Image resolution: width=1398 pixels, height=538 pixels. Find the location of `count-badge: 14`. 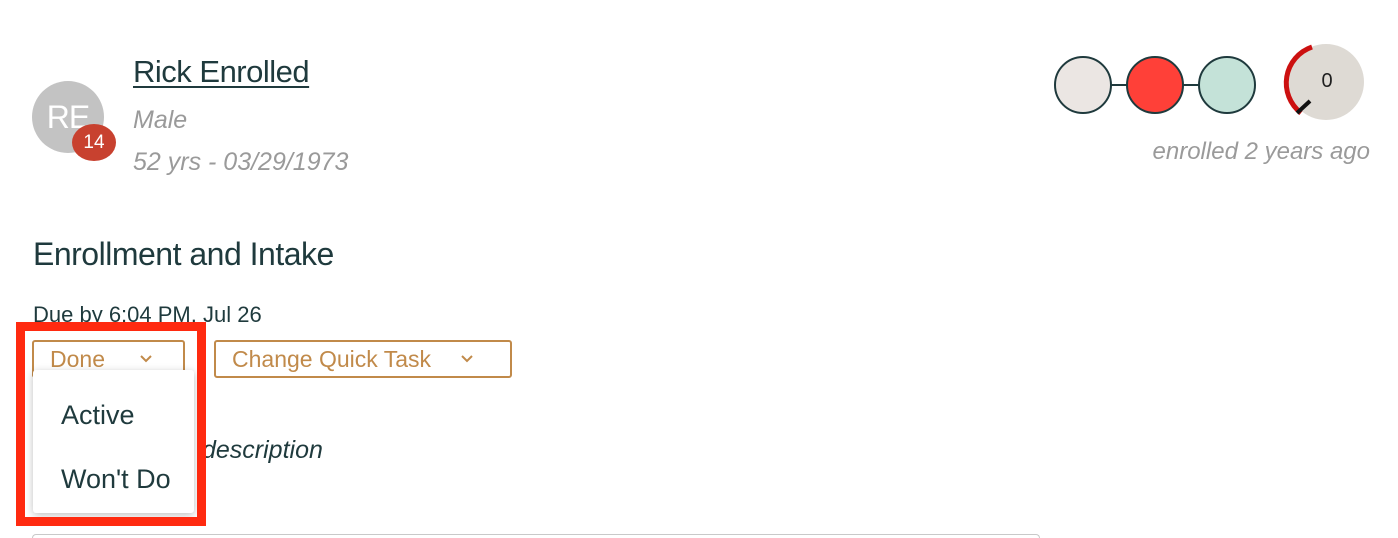

count-badge: 14 is located at coordinates (94, 142).